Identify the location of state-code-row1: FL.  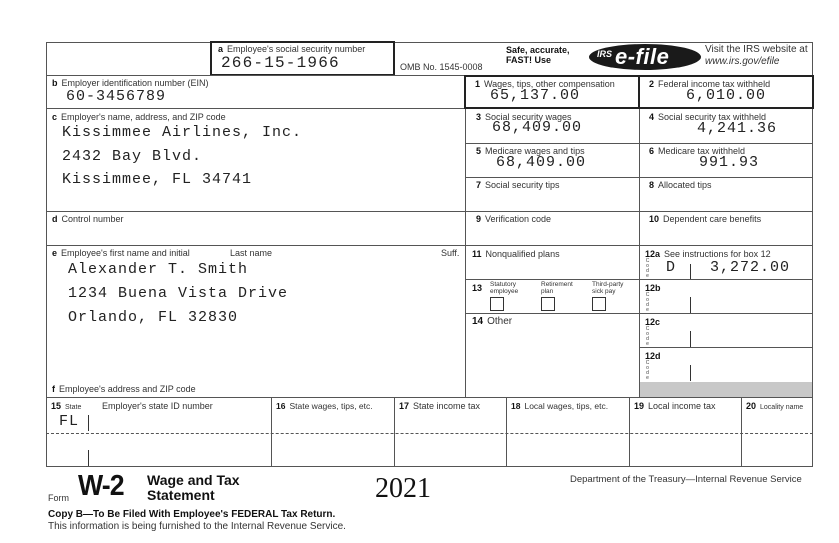
(69, 422).